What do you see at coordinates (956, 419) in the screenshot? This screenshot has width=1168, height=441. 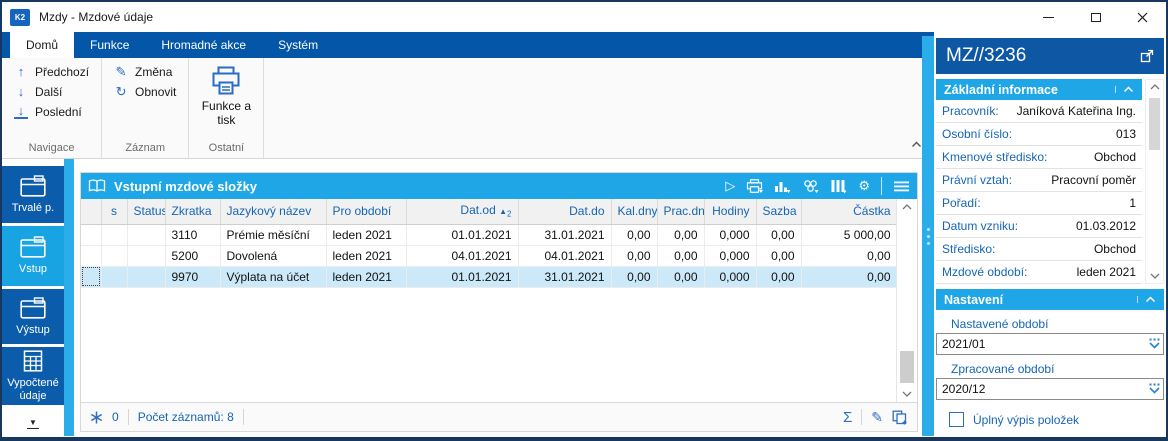 I see `full-listing-checkbox` at bounding box center [956, 419].